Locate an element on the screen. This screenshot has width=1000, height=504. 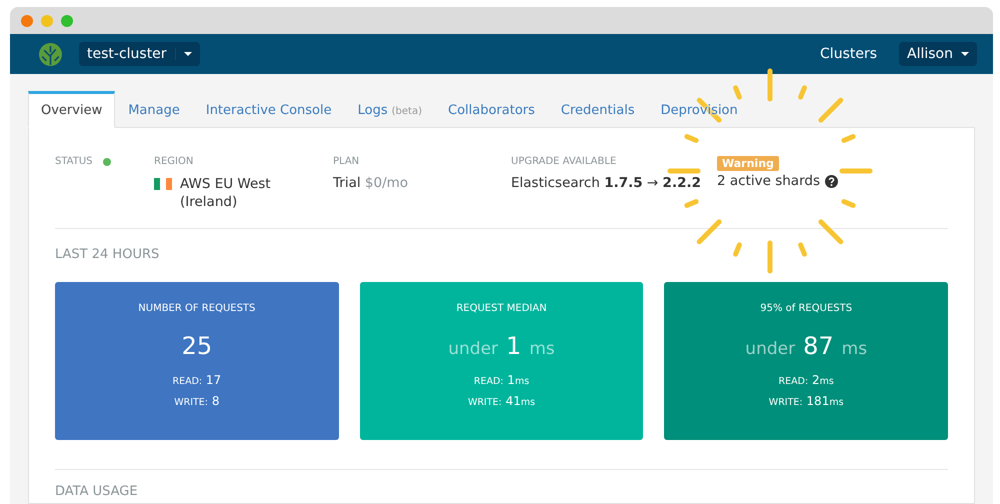
card-title: 95% of REQUESTS is located at coordinates (806, 308).